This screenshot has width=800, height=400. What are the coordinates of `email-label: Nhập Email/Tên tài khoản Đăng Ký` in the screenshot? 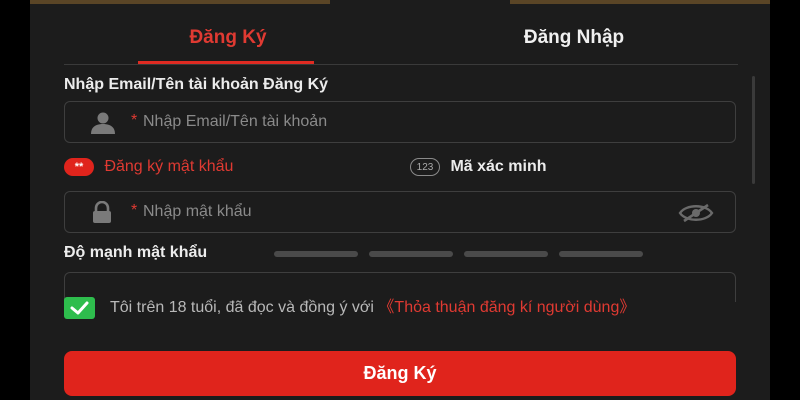 It's located at (196, 84).